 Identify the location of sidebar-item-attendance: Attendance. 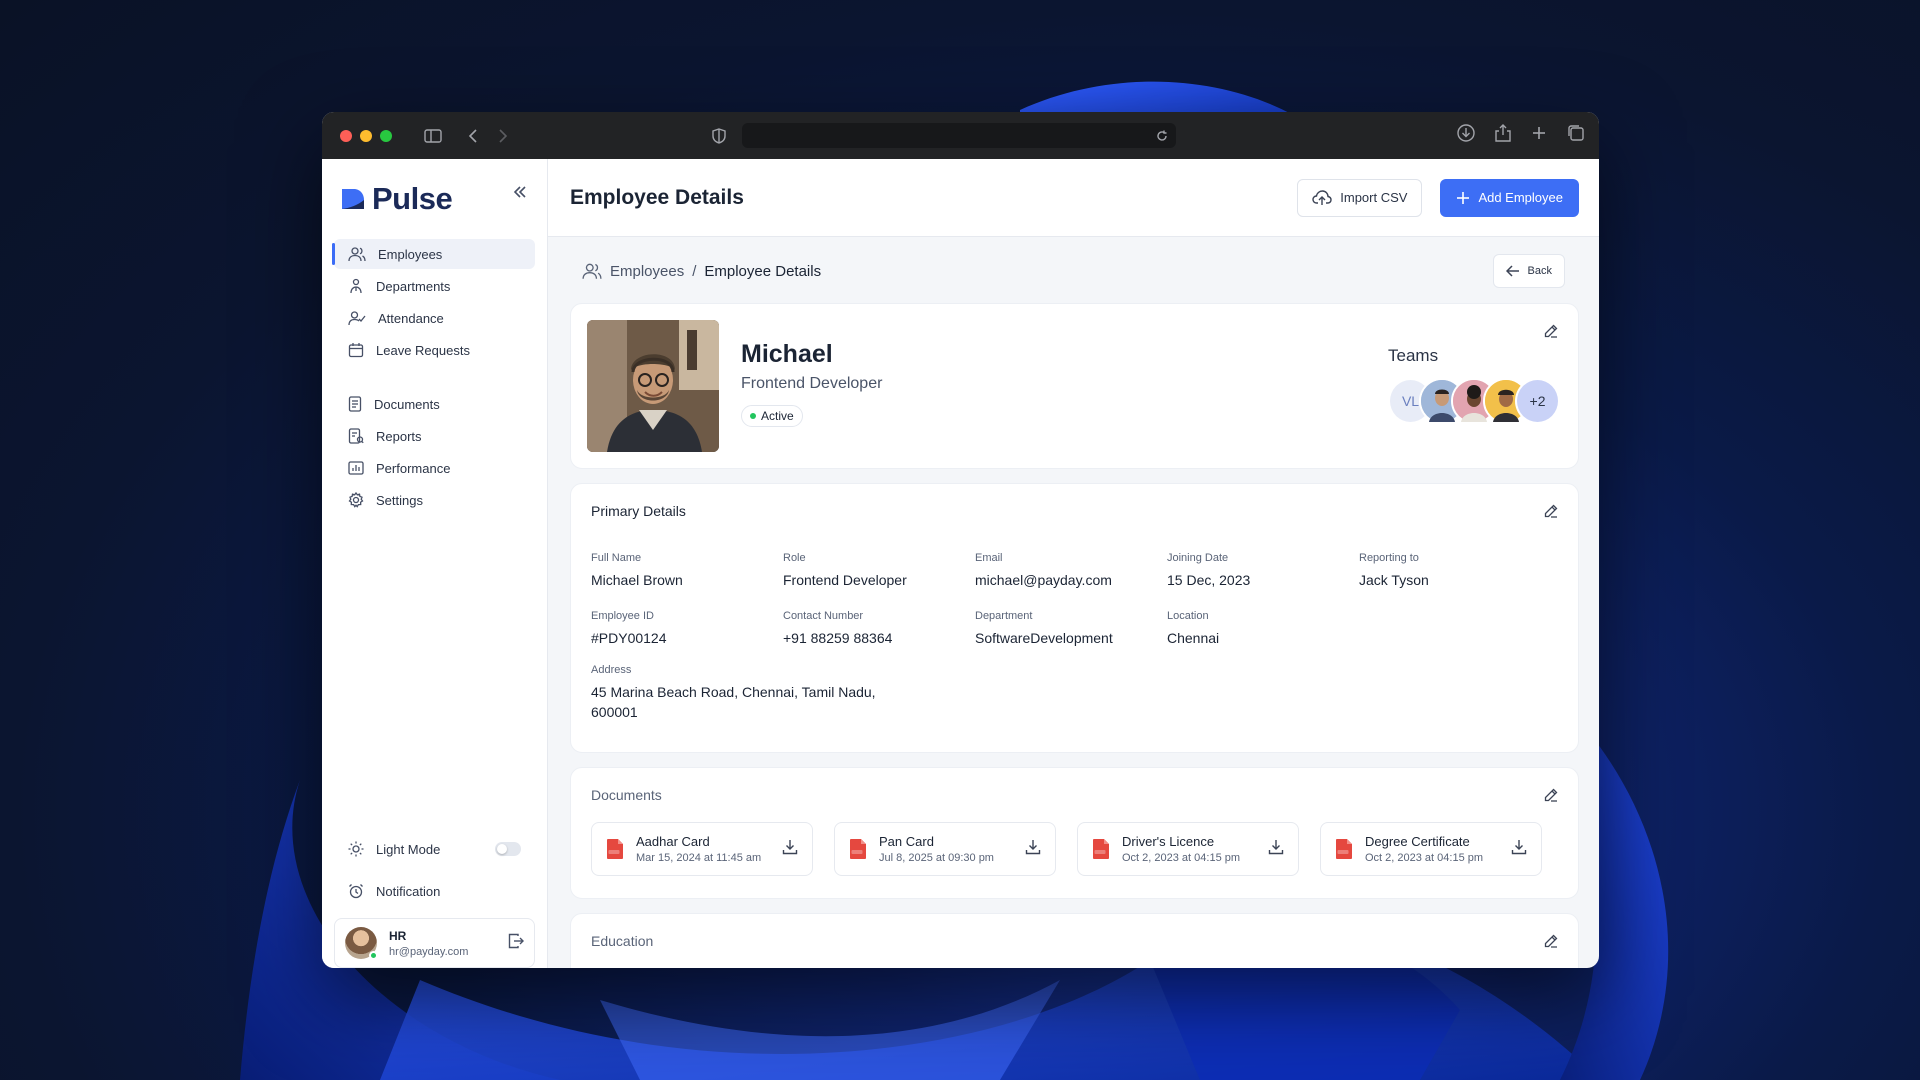
(434, 318).